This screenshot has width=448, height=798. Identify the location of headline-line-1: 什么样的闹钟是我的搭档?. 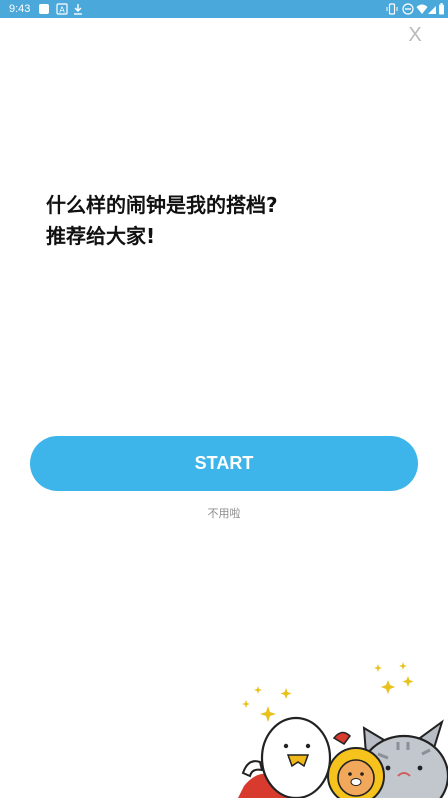
(162, 205).